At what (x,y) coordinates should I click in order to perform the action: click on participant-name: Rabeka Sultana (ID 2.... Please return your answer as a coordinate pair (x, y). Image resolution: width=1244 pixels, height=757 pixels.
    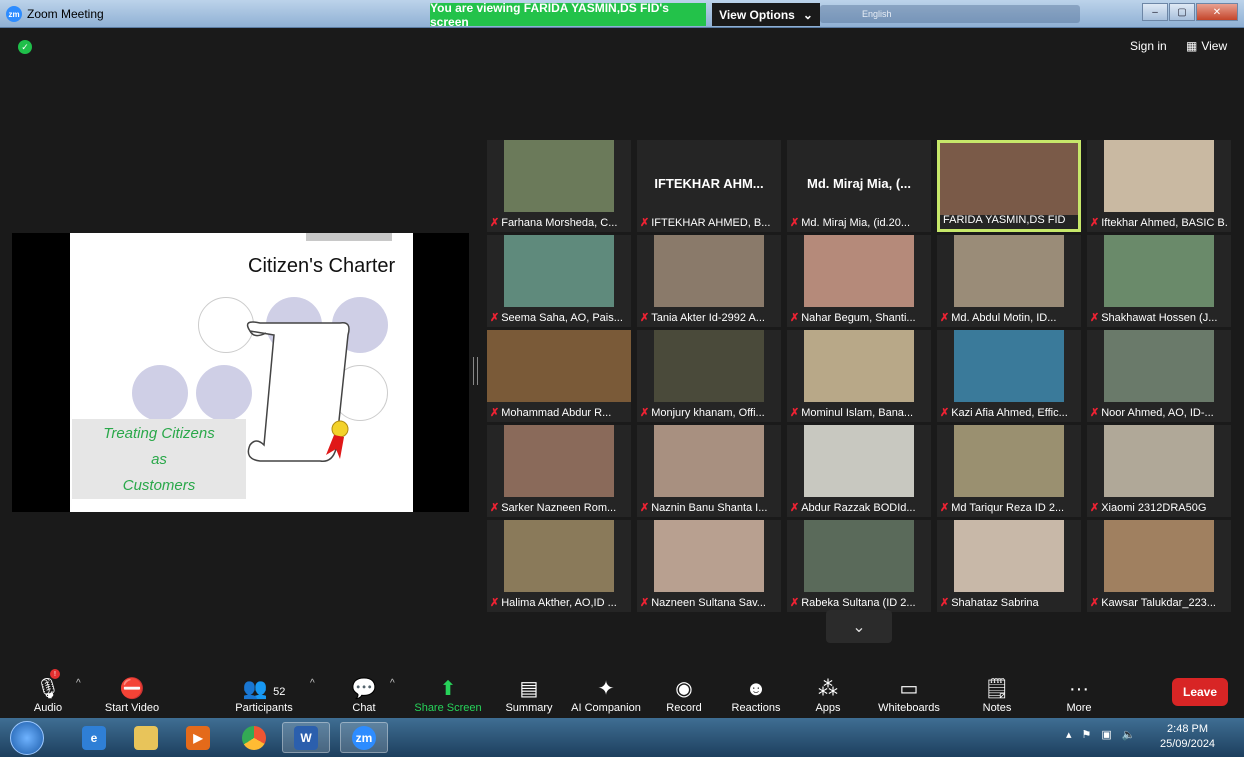
    Looking at the image, I should click on (858, 602).